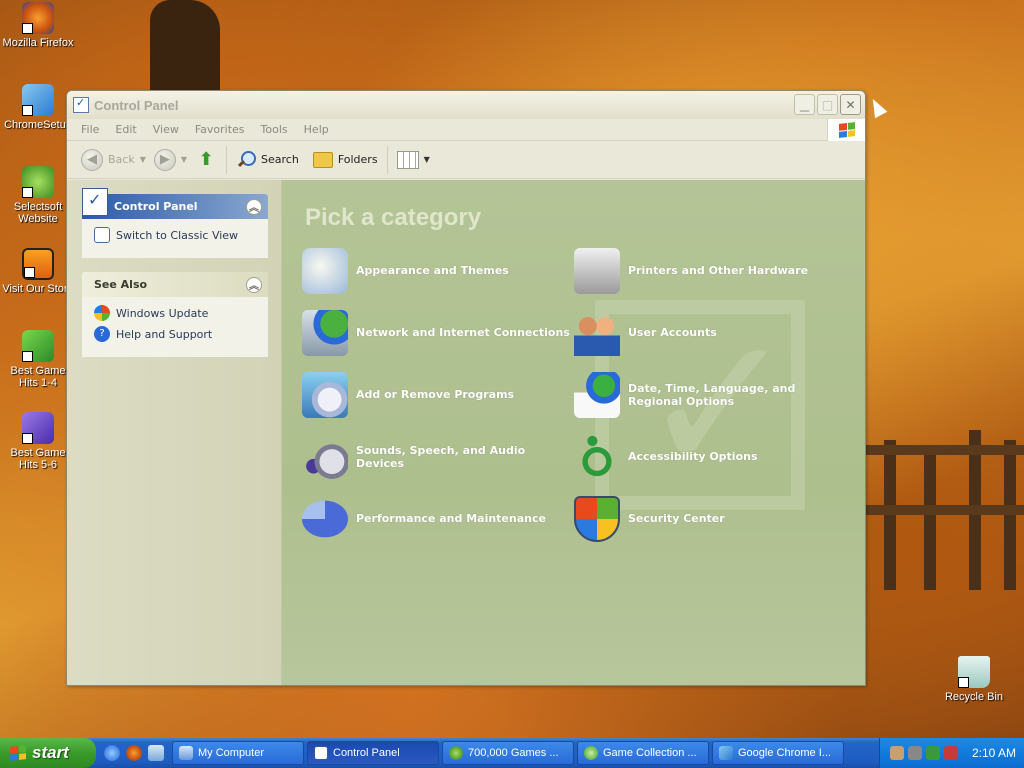  I want to click on menu-help: Help, so click(316, 129).